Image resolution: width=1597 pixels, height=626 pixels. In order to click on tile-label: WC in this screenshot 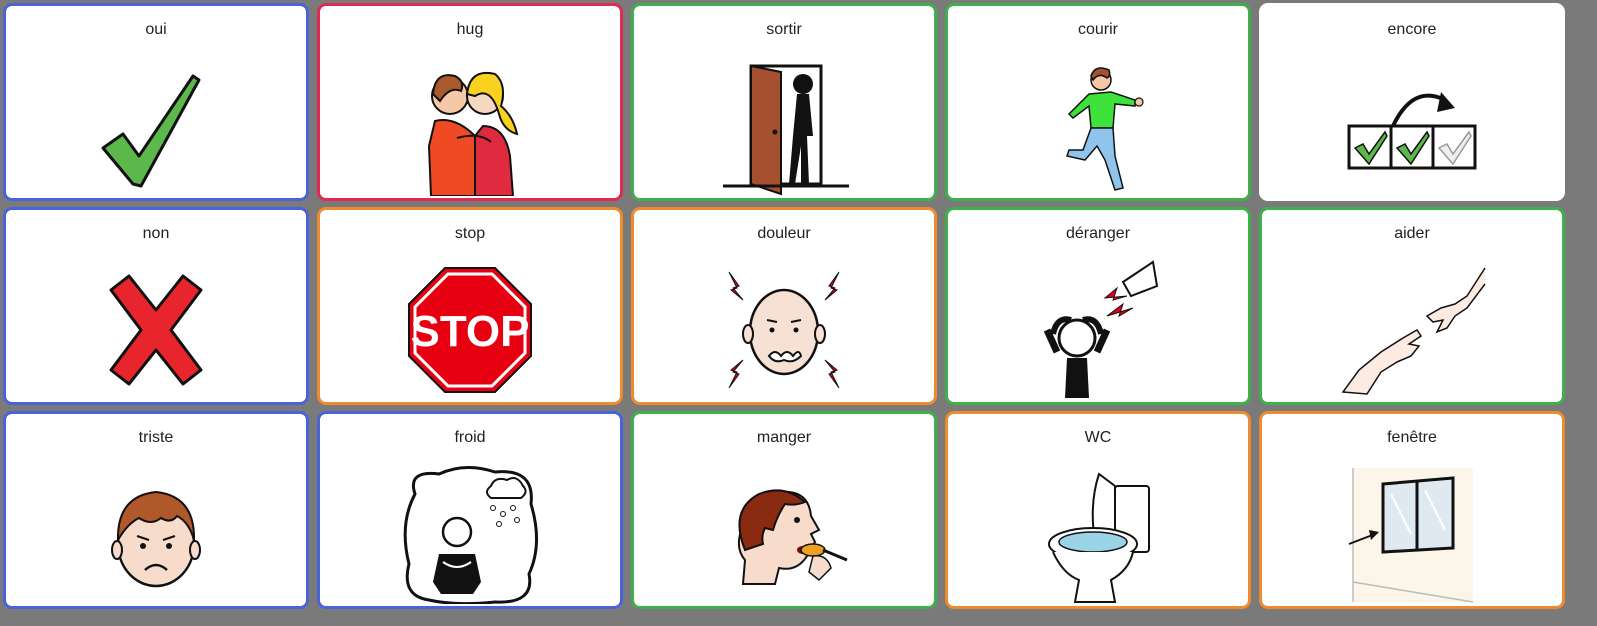, I will do `click(1098, 437)`.